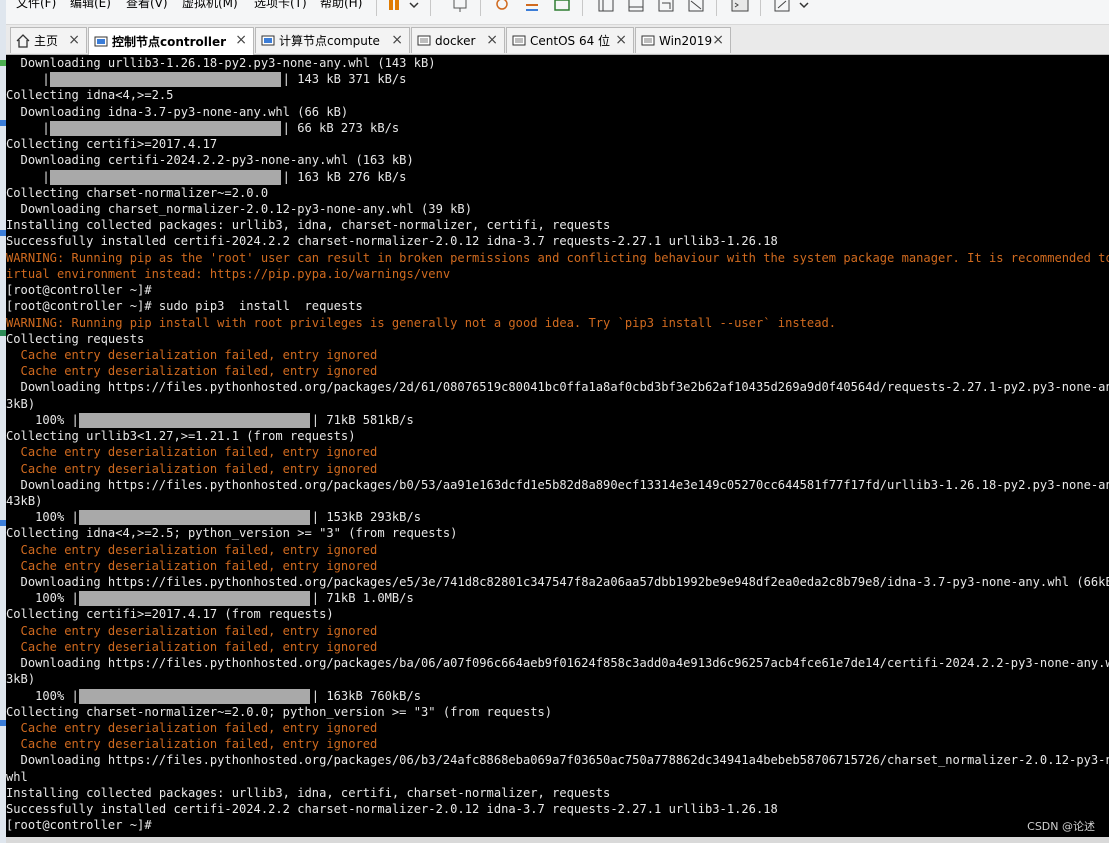 This screenshot has width=1109, height=843. I want to click on menu-view: 查看(V), so click(147, 5).